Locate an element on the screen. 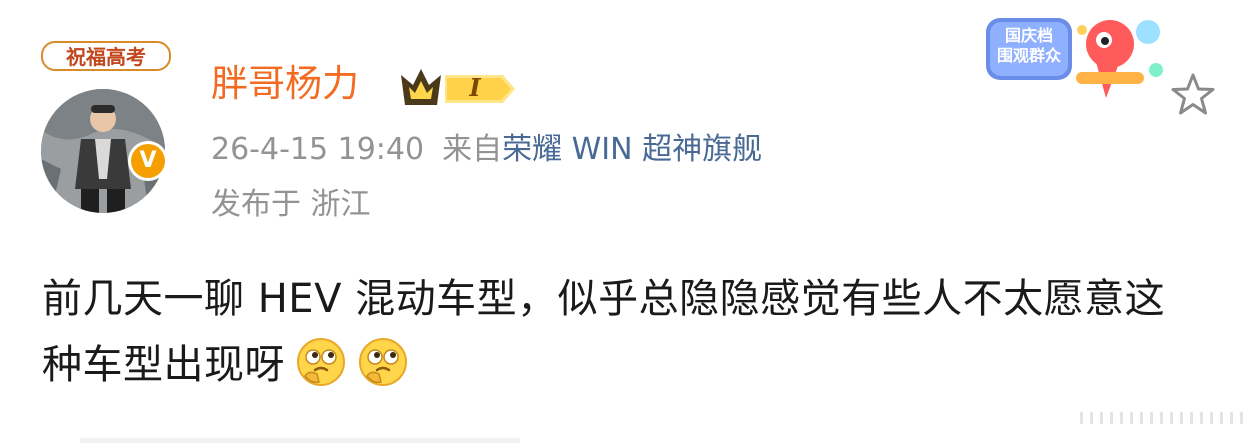  event-badge-line1: 国庆档 is located at coordinates (1028, 35).